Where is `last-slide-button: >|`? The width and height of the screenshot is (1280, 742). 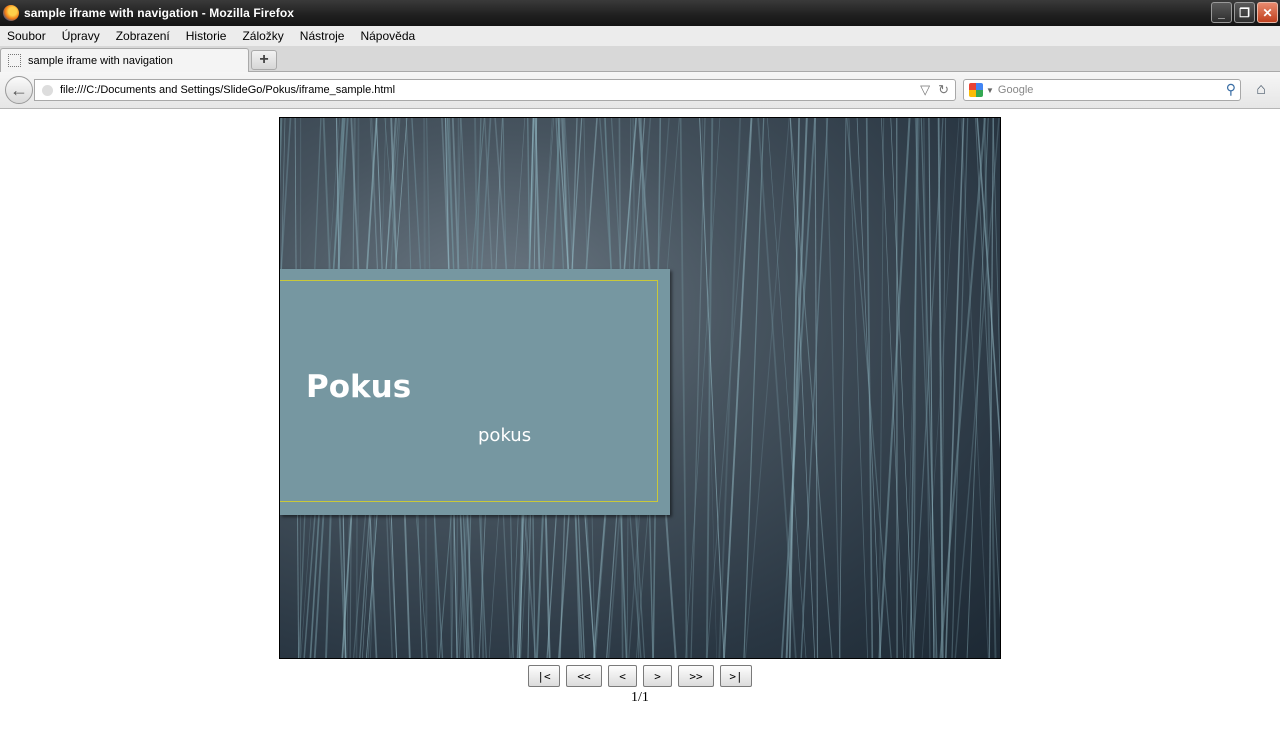 last-slide-button: >| is located at coordinates (736, 676).